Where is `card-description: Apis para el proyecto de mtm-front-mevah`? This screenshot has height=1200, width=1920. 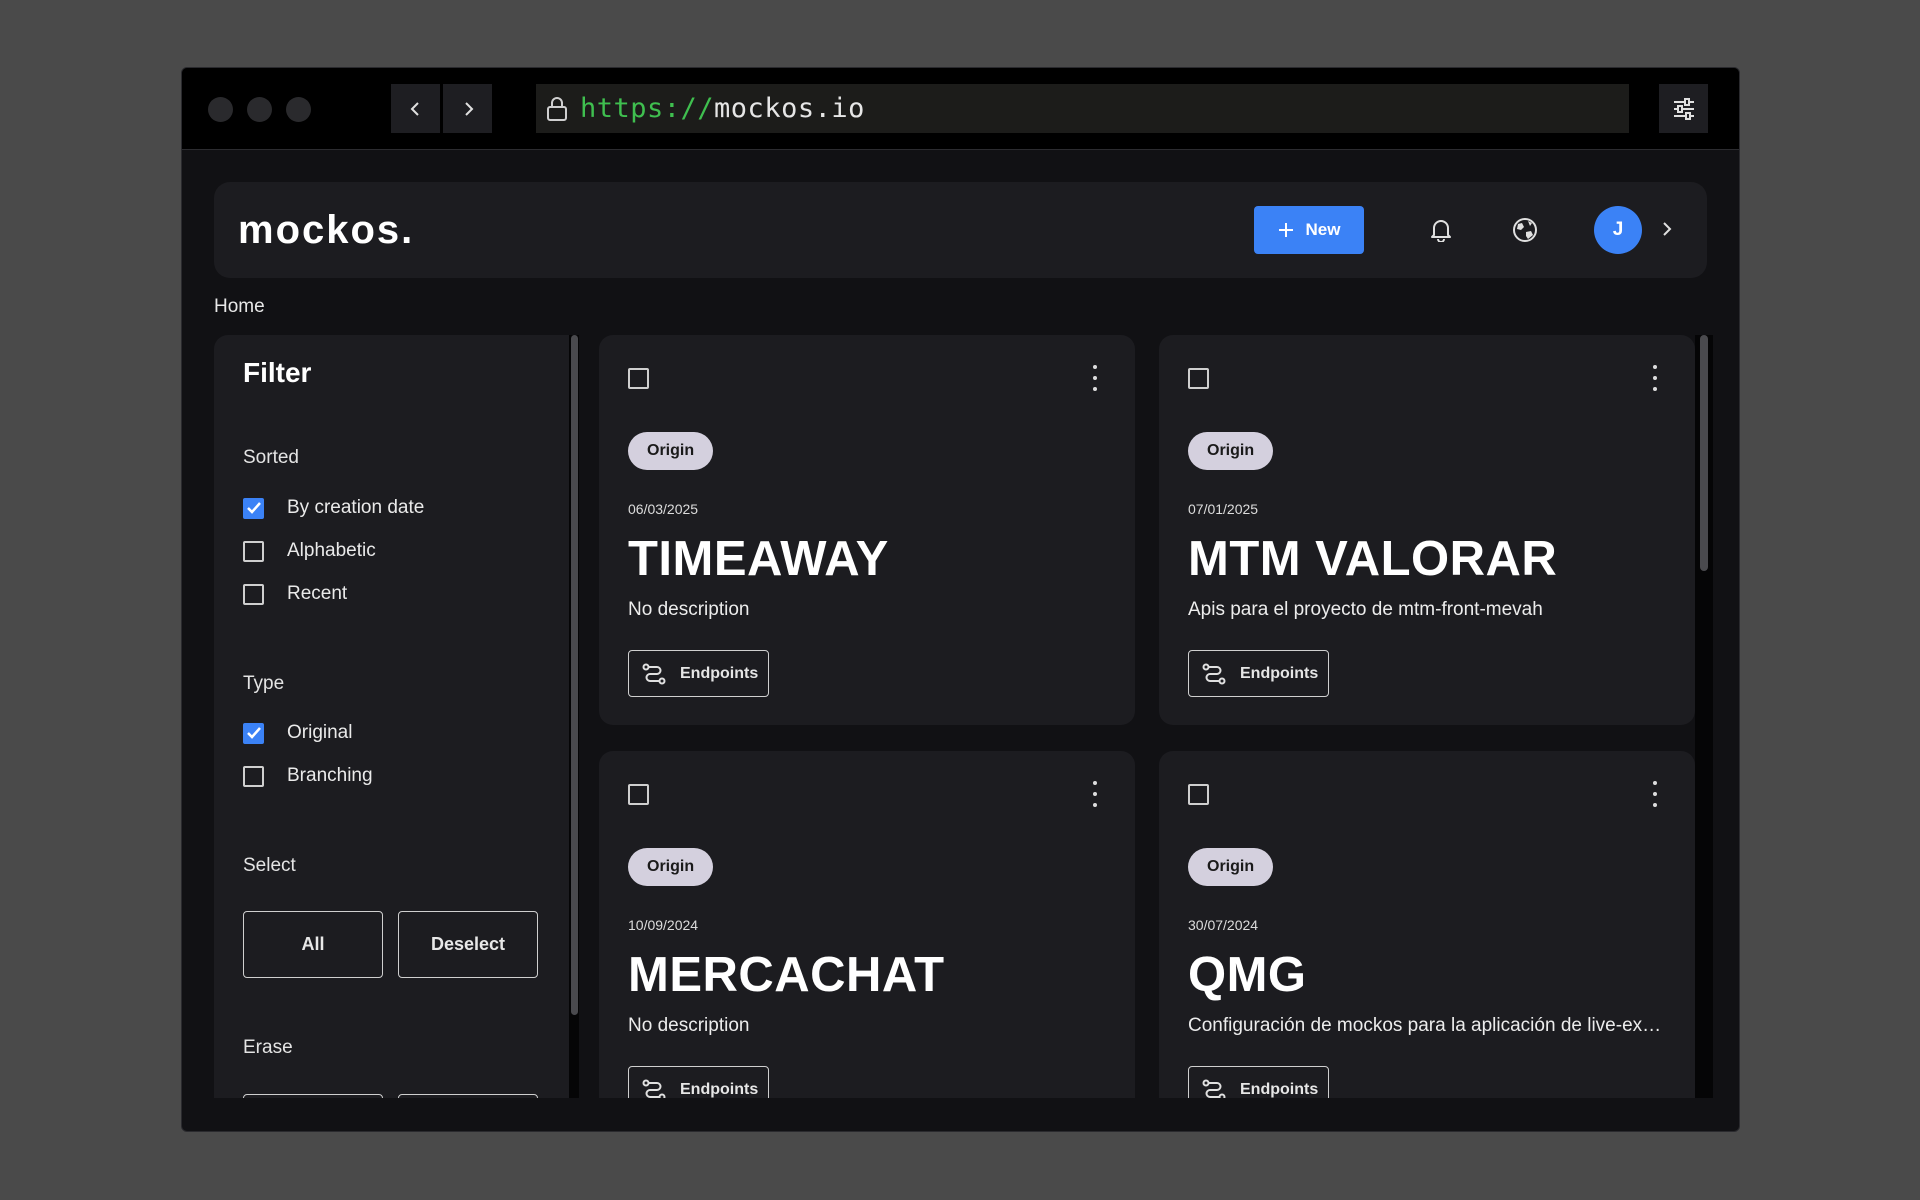 card-description: Apis para el proyecto de mtm-front-mevah is located at coordinates (1365, 609).